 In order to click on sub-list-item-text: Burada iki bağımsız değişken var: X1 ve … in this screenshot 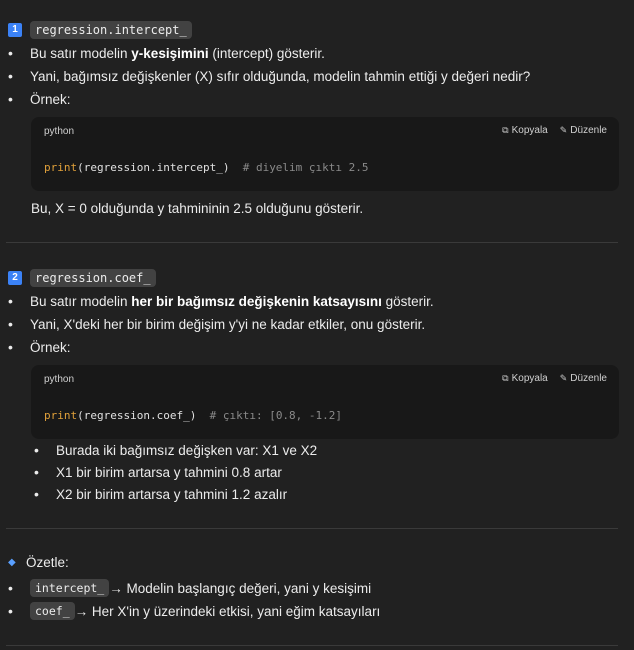, I will do `click(187, 450)`.